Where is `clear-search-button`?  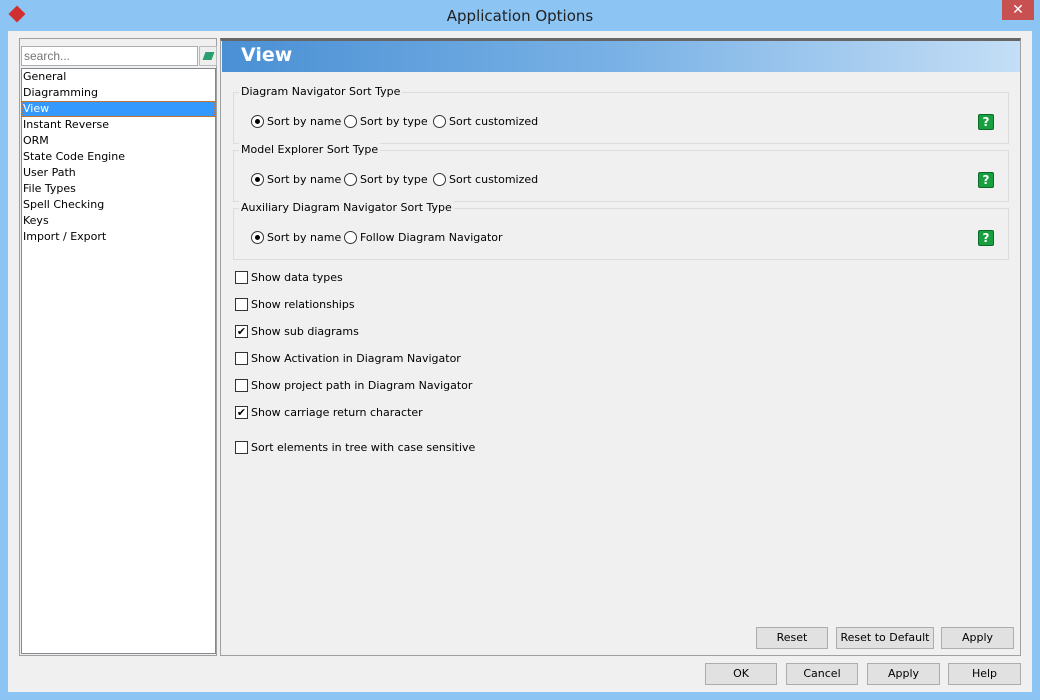
clear-search-button is located at coordinates (208, 56).